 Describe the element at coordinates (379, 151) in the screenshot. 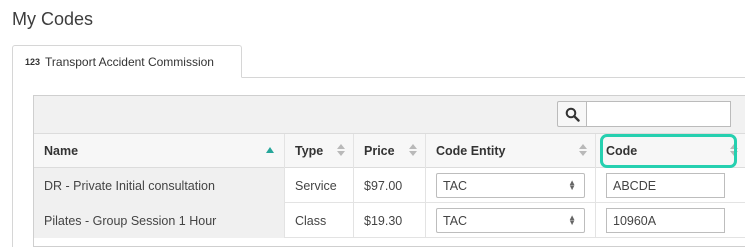

I see `column-header-label: Price` at that location.